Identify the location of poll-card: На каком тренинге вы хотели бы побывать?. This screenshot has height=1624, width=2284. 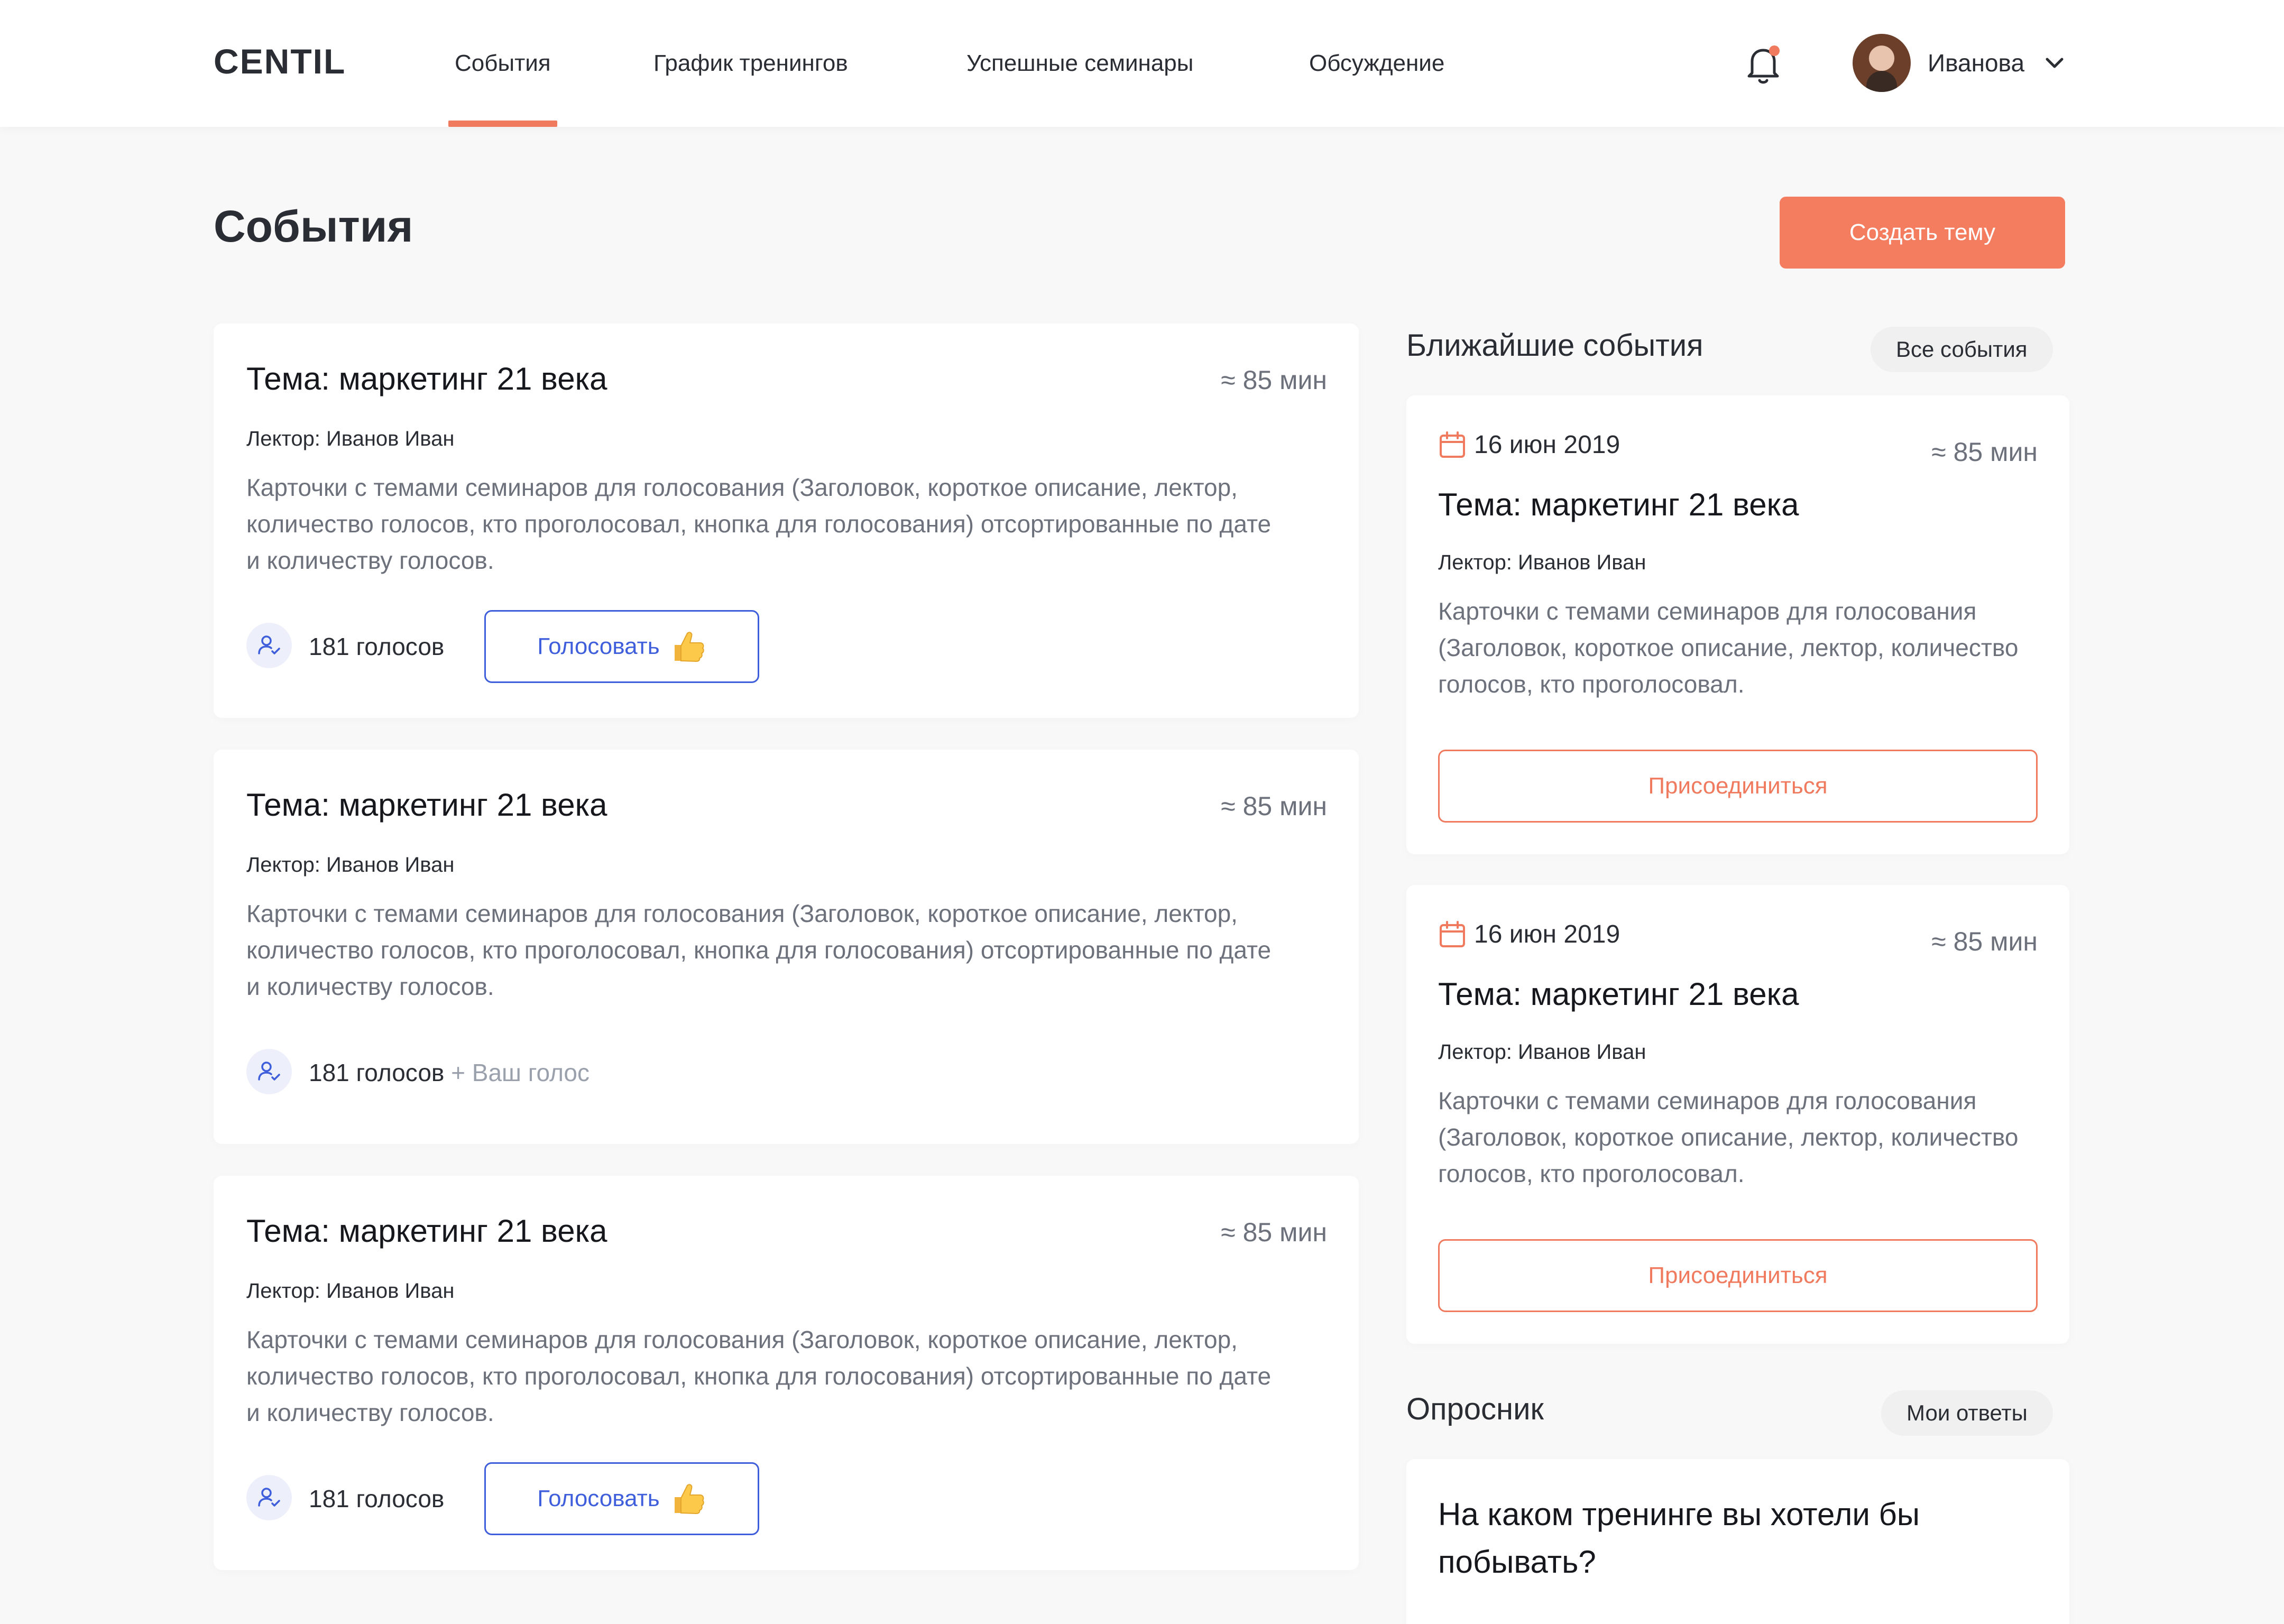
(1737, 1541).